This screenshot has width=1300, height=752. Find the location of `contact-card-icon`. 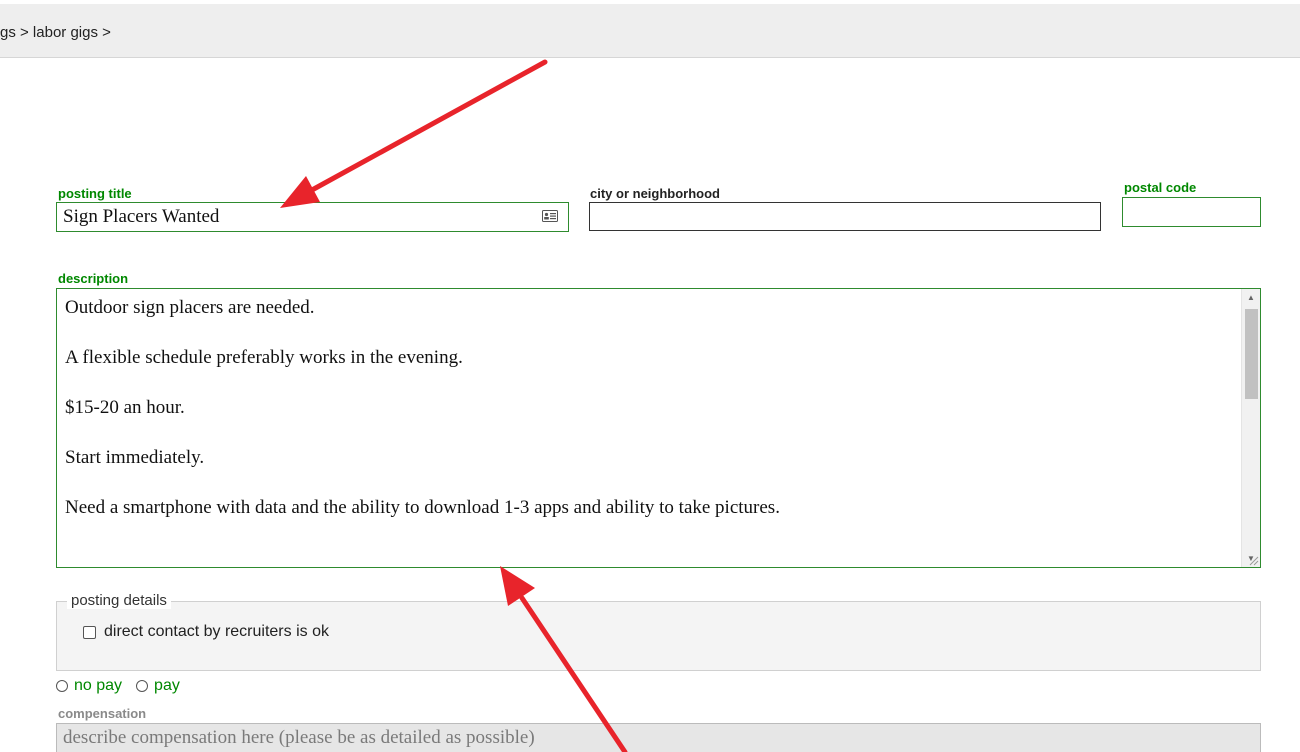

contact-card-icon is located at coordinates (550, 216).